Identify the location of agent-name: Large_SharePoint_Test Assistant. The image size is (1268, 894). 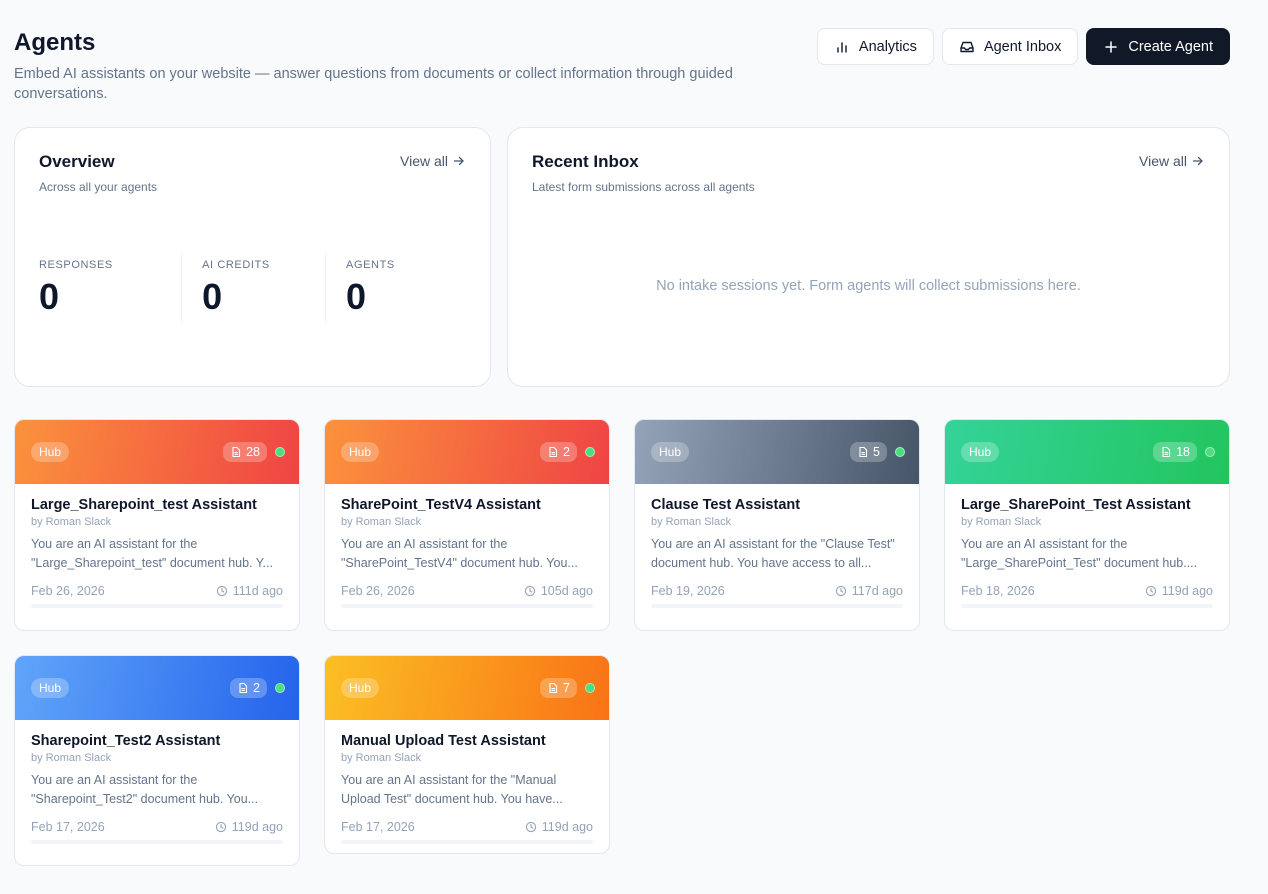
(1076, 505).